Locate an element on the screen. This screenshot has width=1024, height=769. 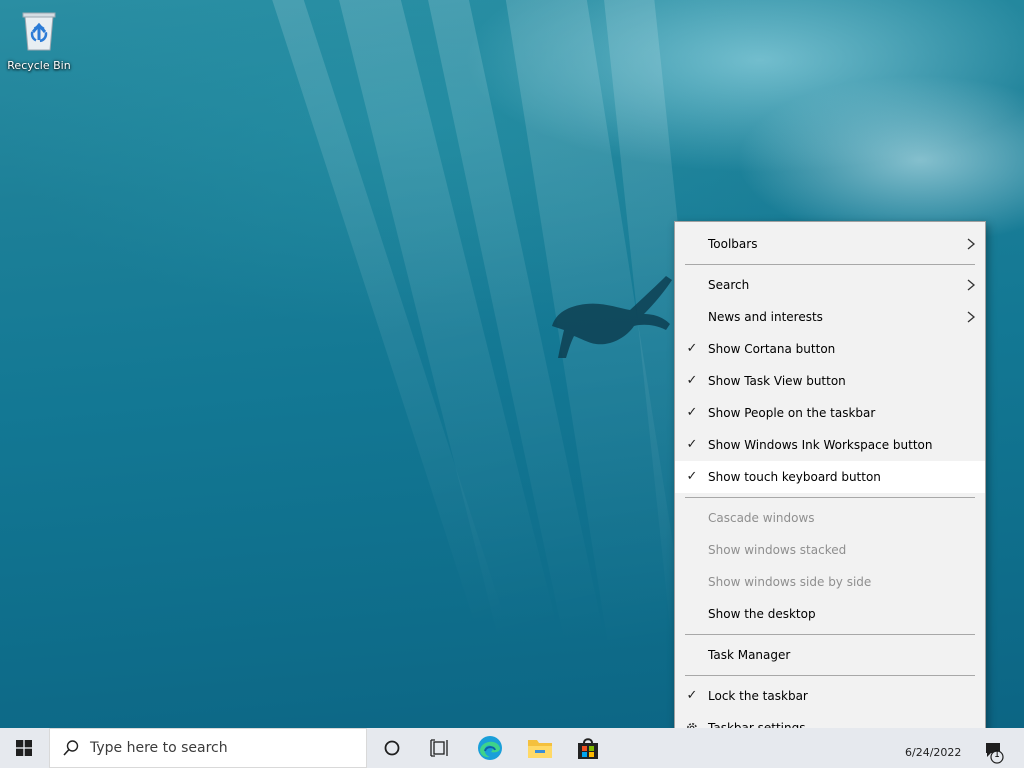
search-placeholder: Type here to search is located at coordinates (159, 748).